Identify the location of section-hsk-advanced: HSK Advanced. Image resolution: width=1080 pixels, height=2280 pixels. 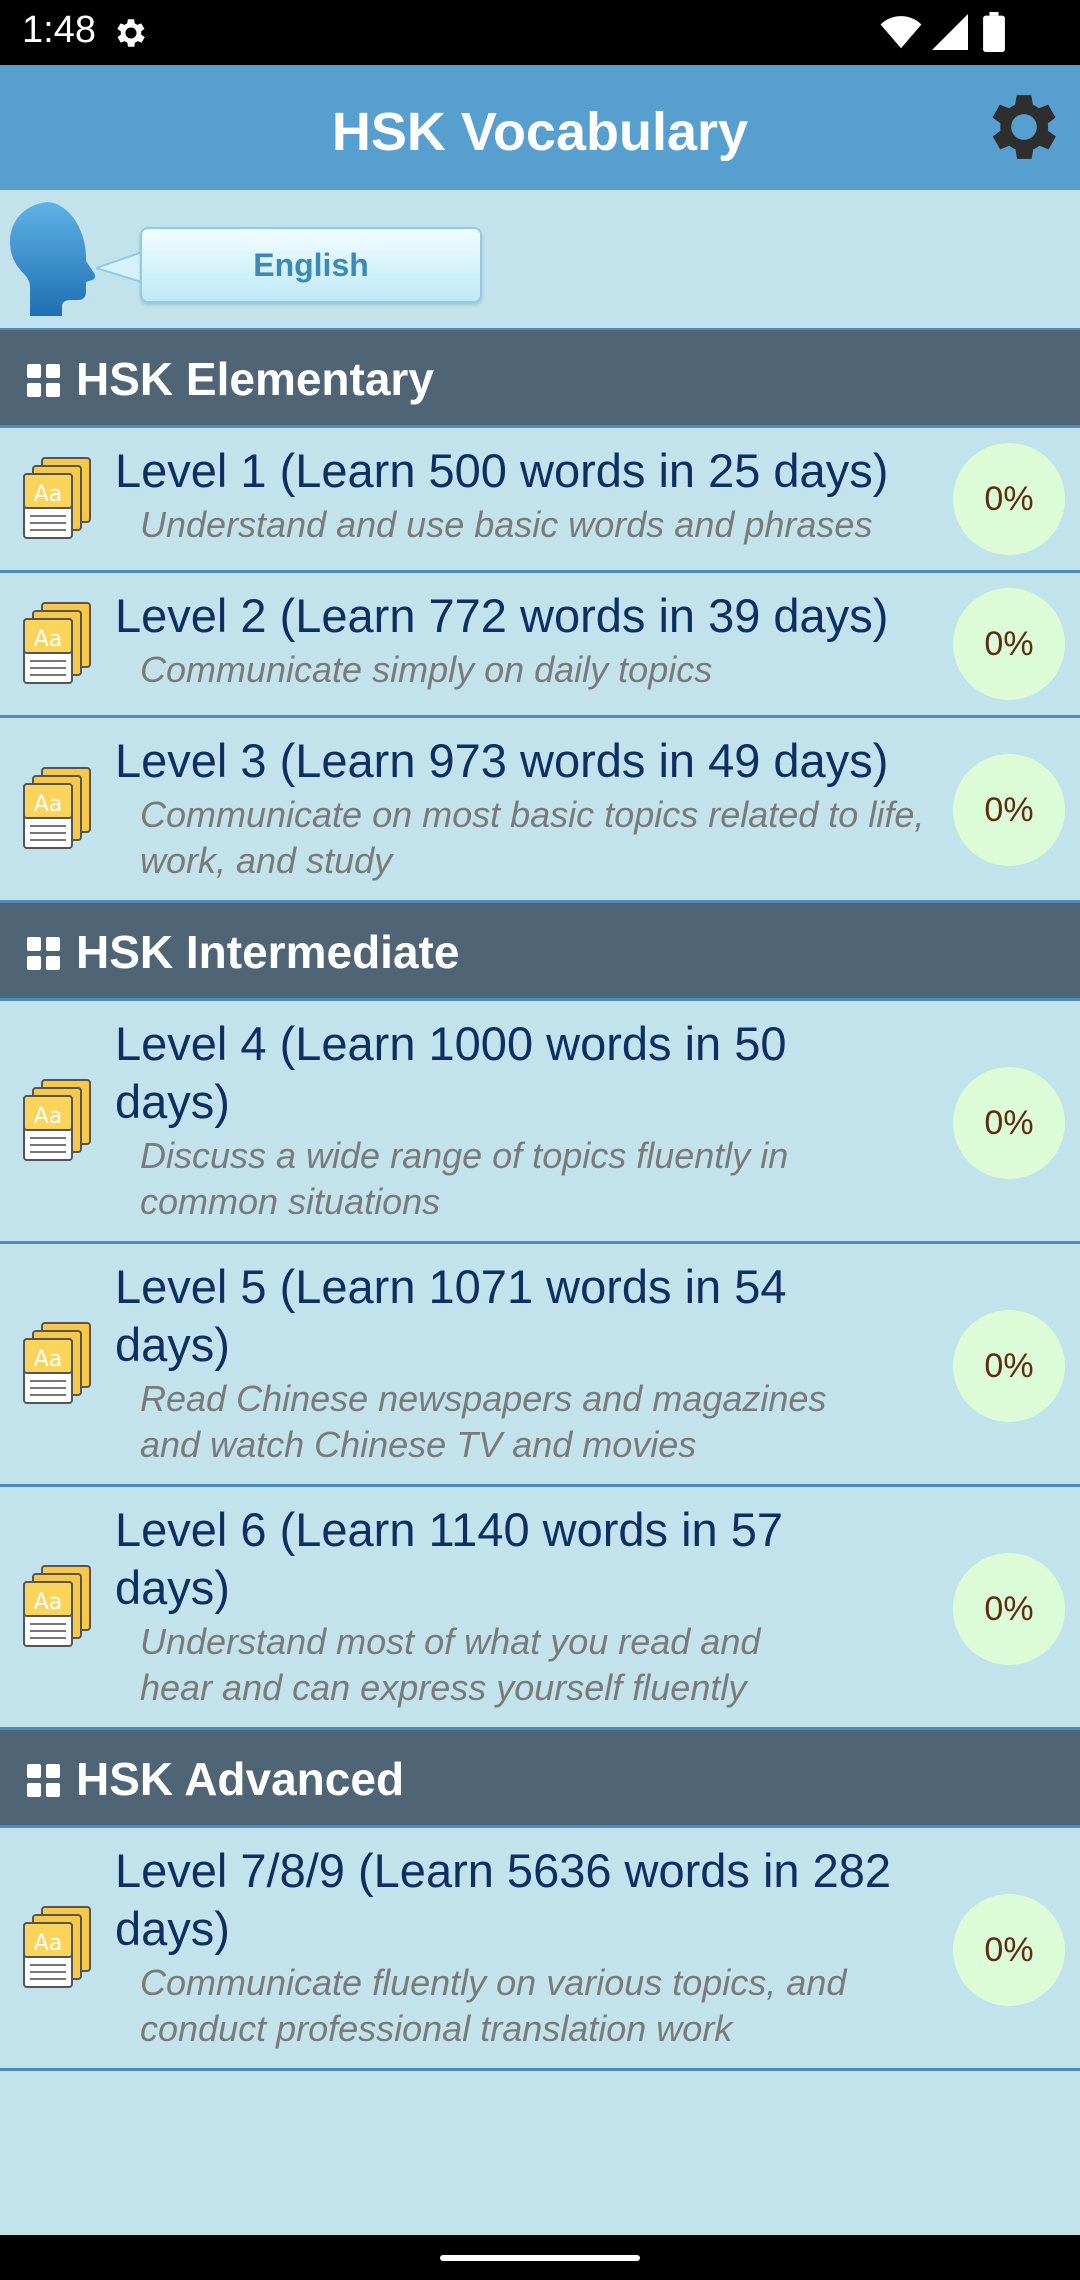
(540, 1779).